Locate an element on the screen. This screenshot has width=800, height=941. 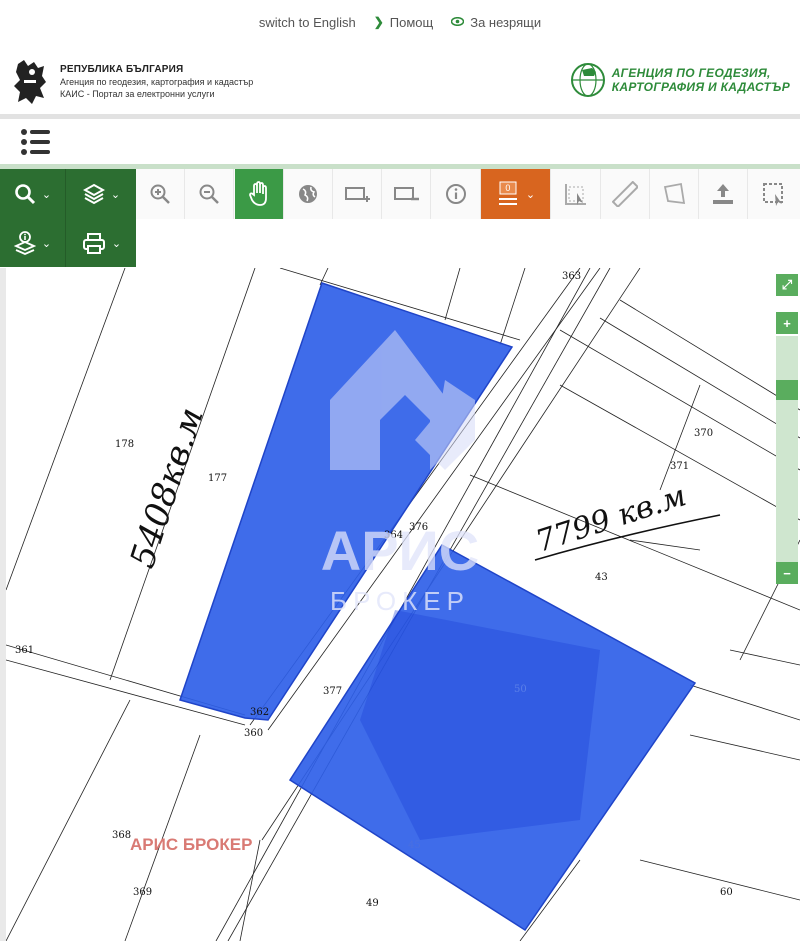
zoom-minus-button: − is located at coordinates (787, 573).